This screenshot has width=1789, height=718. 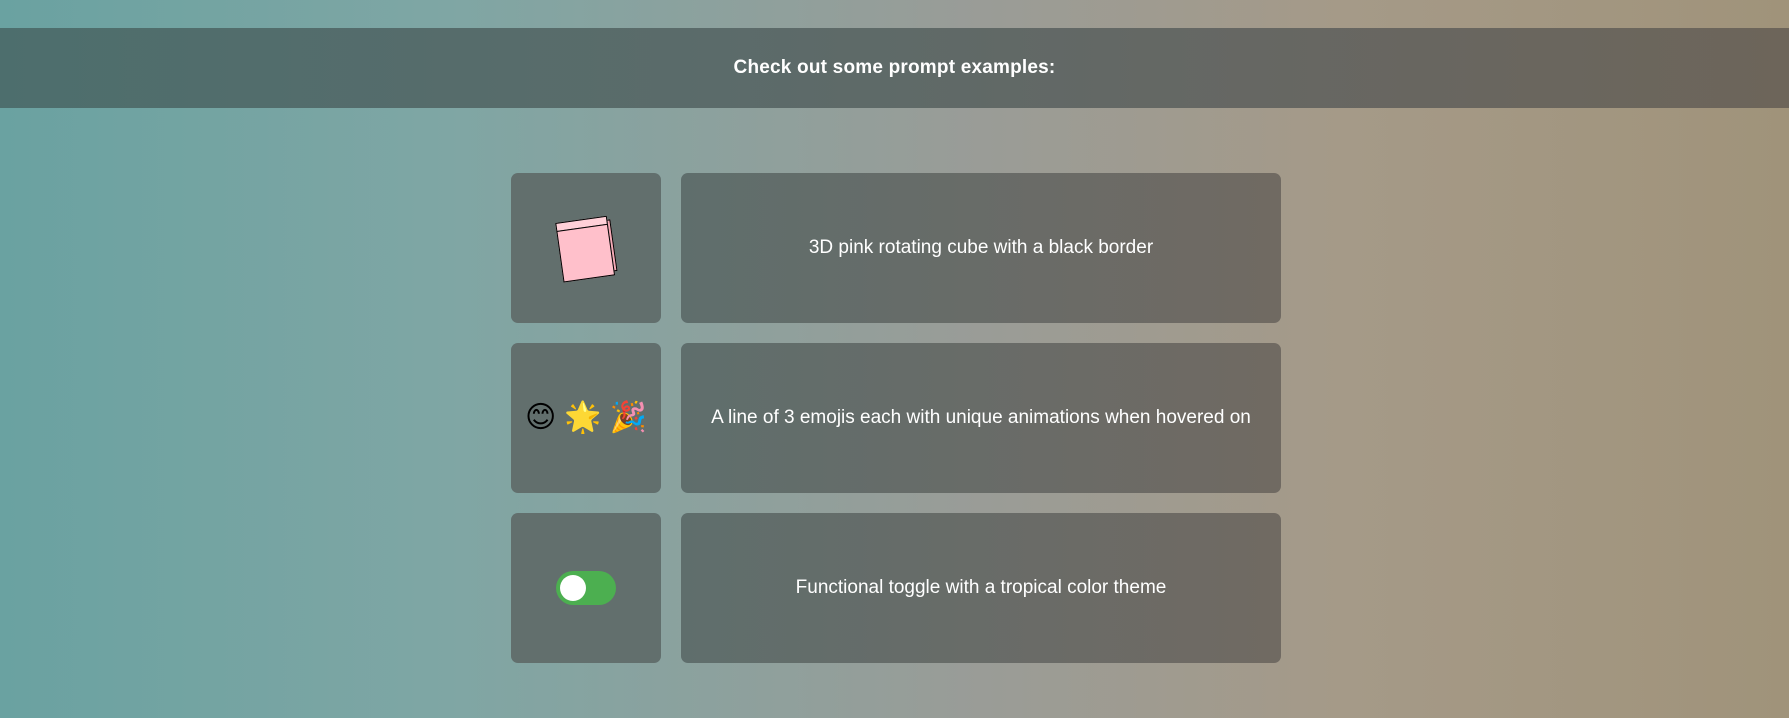 I want to click on emoji-line: 😊 🌟 🎉, so click(x=586, y=418).